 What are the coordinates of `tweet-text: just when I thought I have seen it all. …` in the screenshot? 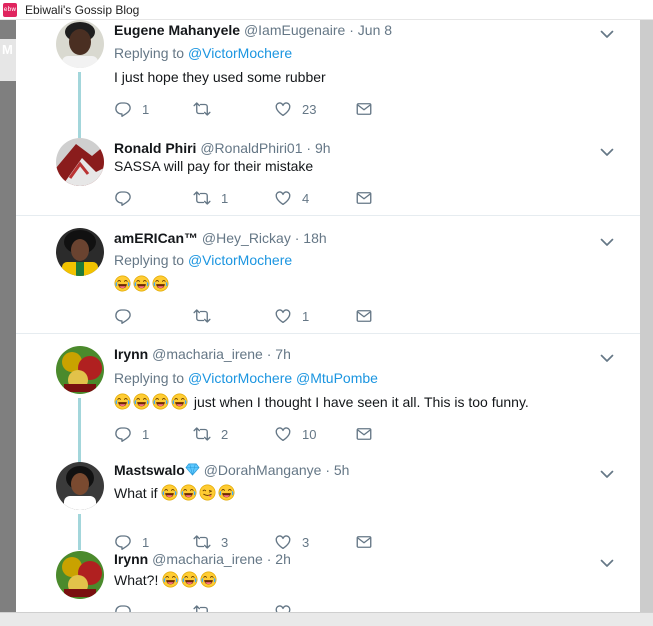 It's located at (321, 401).